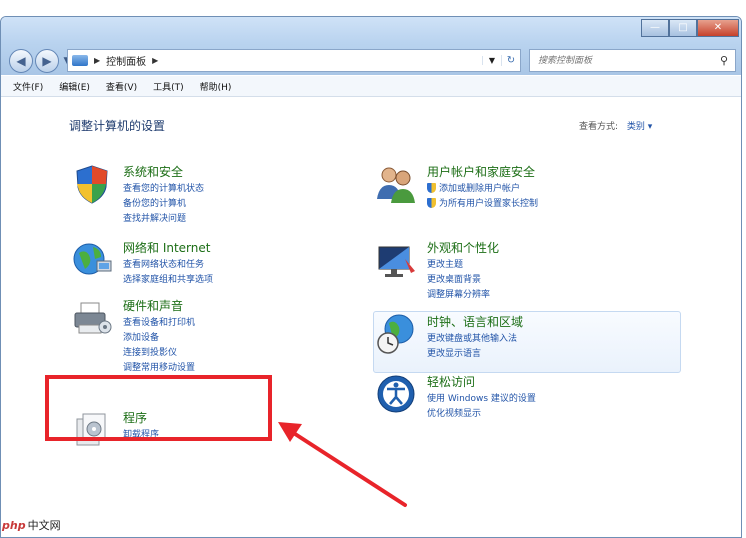 The width and height of the screenshot is (746, 538). Describe the element at coordinates (342, 464) in the screenshot. I see `annotation-arrow-icon` at that location.